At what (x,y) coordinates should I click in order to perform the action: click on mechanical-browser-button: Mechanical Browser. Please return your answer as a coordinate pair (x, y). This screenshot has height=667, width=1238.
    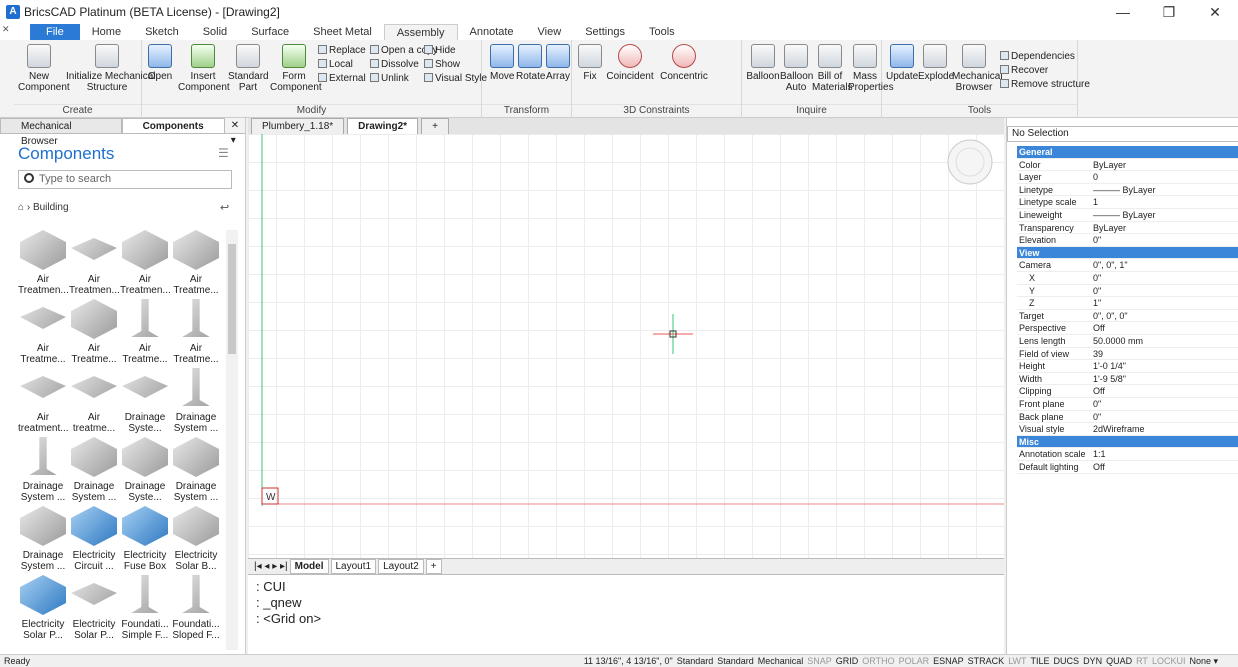
    Looking at the image, I should click on (977, 68).